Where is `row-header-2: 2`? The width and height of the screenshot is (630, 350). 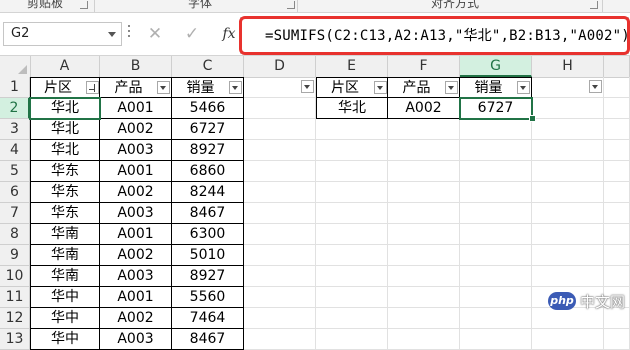
row-header-2: 2 is located at coordinates (15, 108).